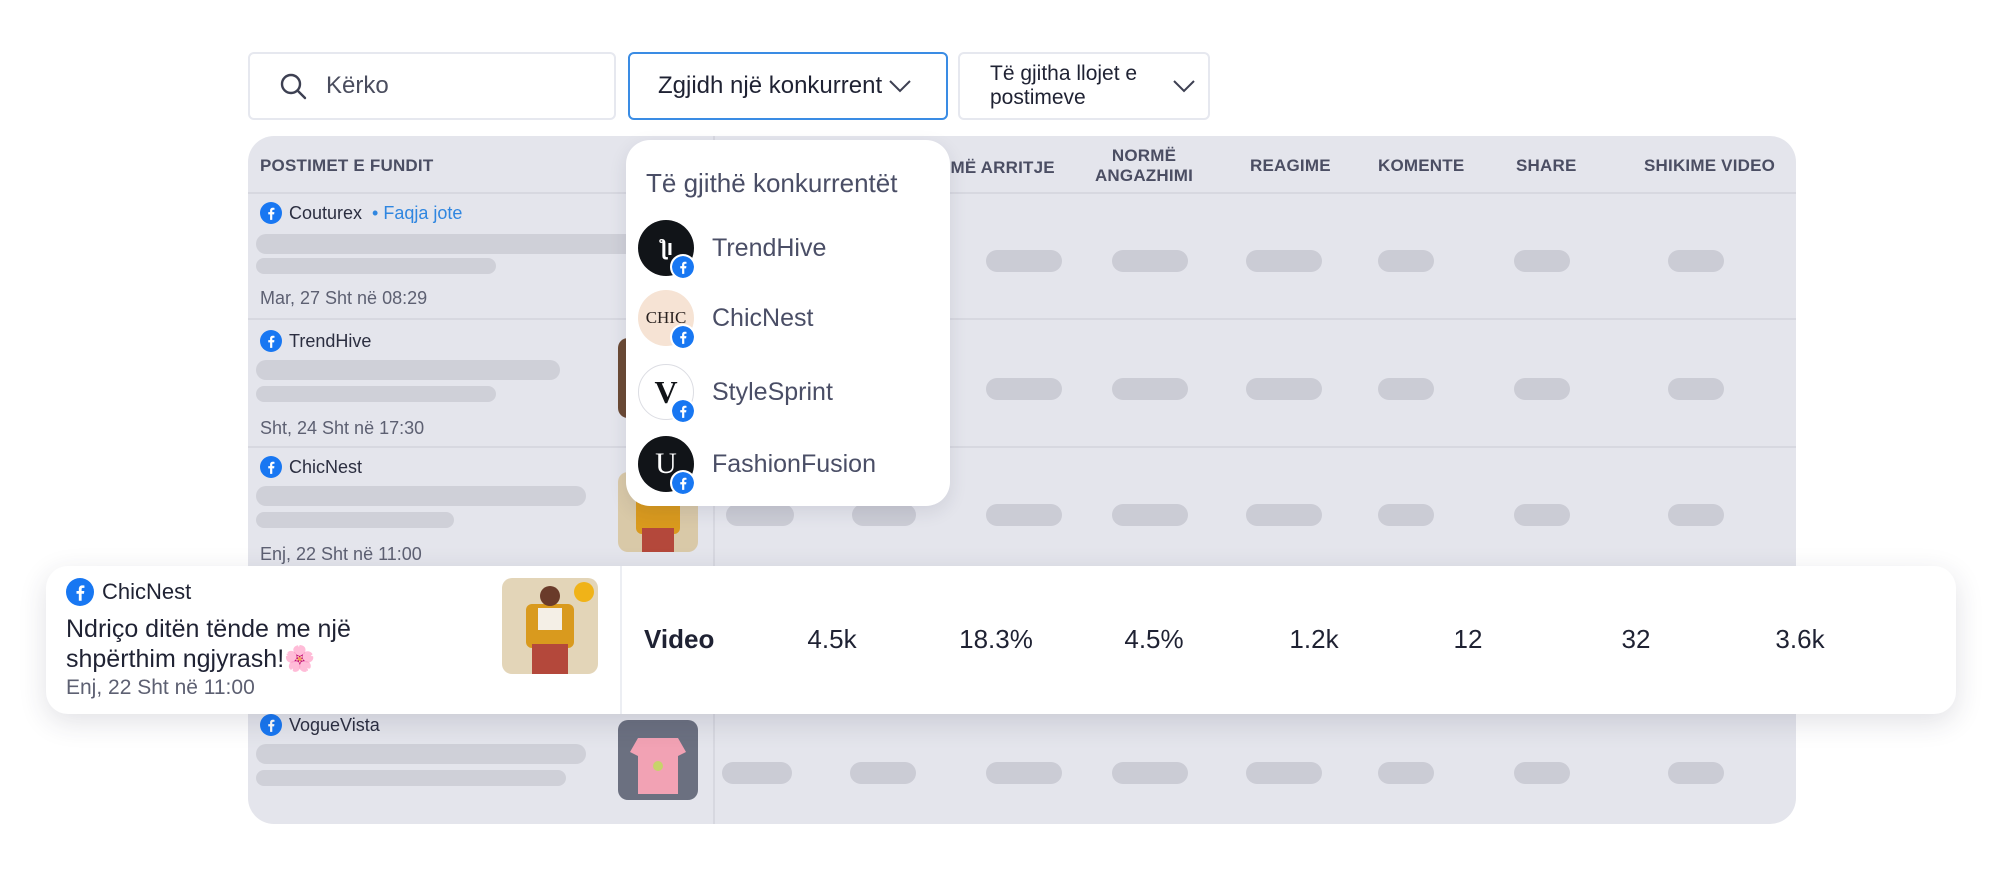 This screenshot has height=879, width=2000. Describe the element at coordinates (330, 340) in the screenshot. I see `row-account-name: TrendHive` at that location.